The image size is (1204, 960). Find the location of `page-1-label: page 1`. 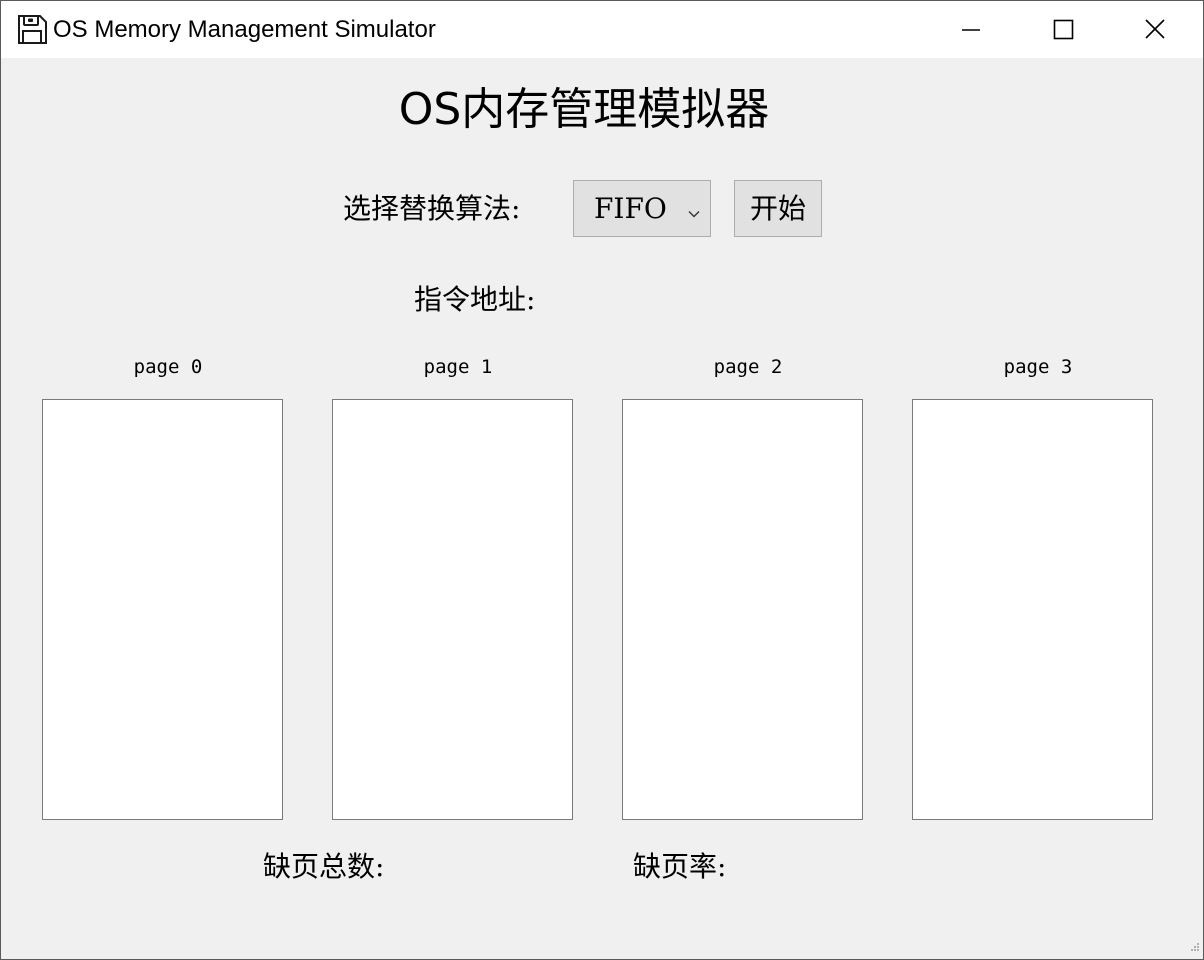

page-1-label: page 1 is located at coordinates (458, 367).